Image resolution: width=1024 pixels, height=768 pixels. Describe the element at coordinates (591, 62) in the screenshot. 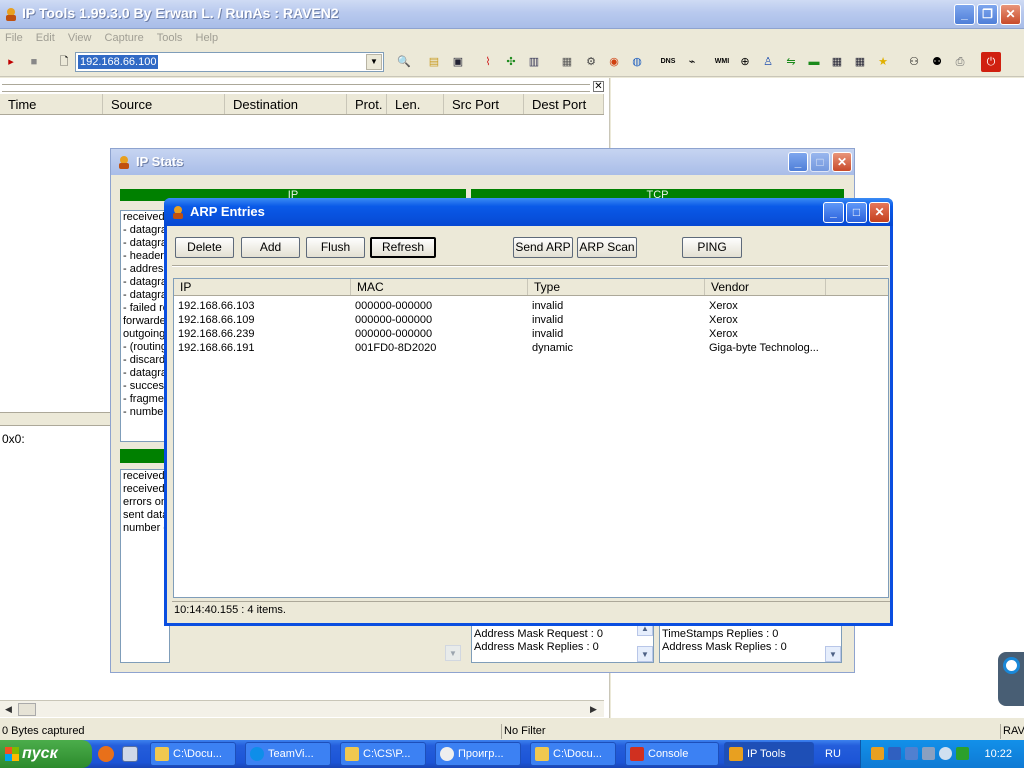

I see `gears-icon: ⚙` at that location.